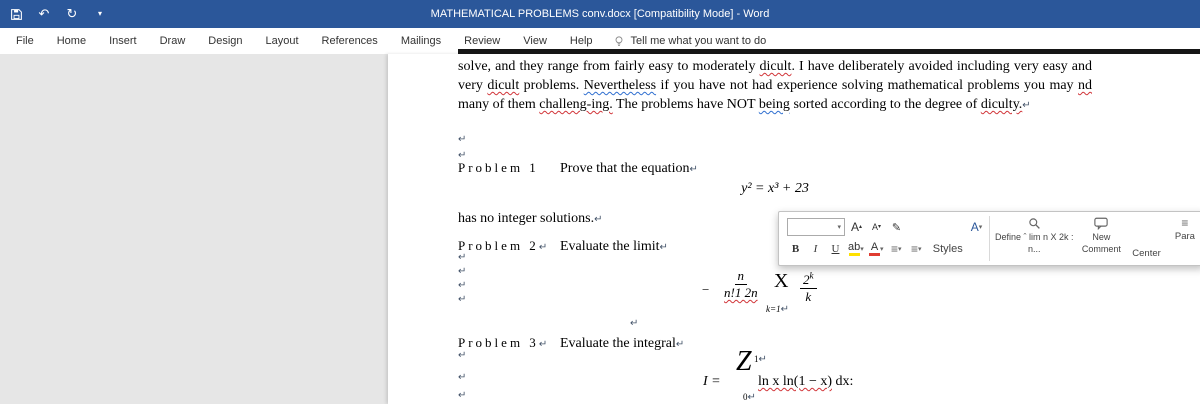 This screenshot has width=1200, height=404. What do you see at coordinates (1034, 223) in the screenshot?
I see `magnifier-icon` at bounding box center [1034, 223].